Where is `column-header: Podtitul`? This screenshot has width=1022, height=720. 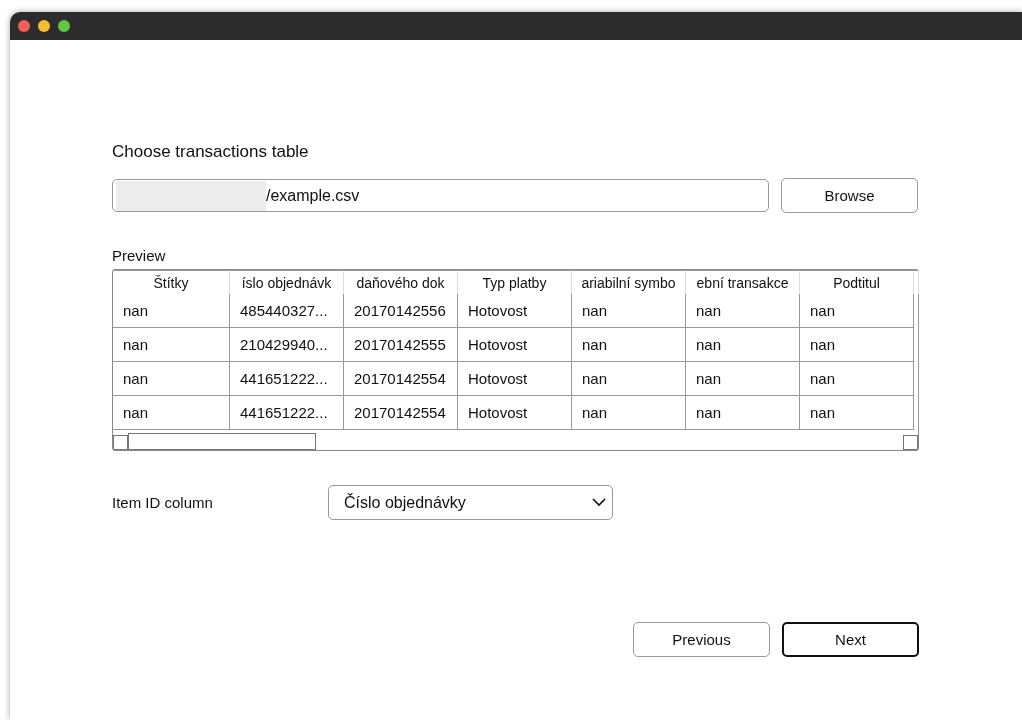 column-header: Podtitul is located at coordinates (857, 282).